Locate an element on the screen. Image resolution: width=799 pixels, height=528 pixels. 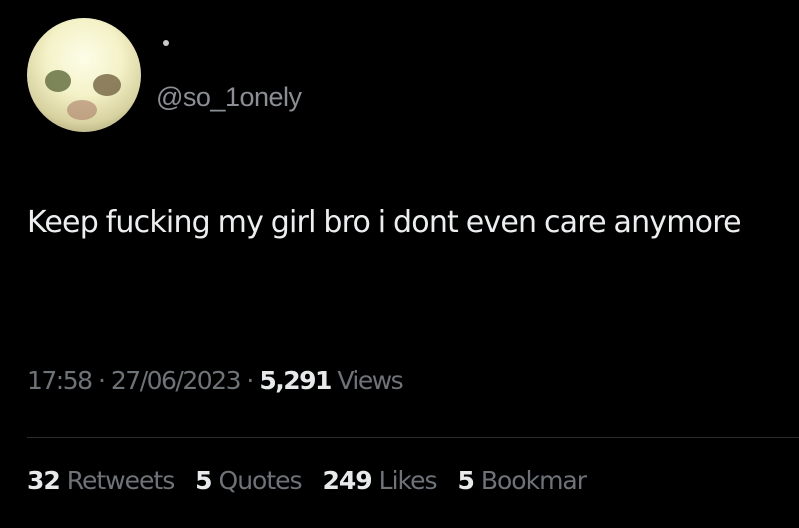
quotes-count: 5 is located at coordinates (203, 480).